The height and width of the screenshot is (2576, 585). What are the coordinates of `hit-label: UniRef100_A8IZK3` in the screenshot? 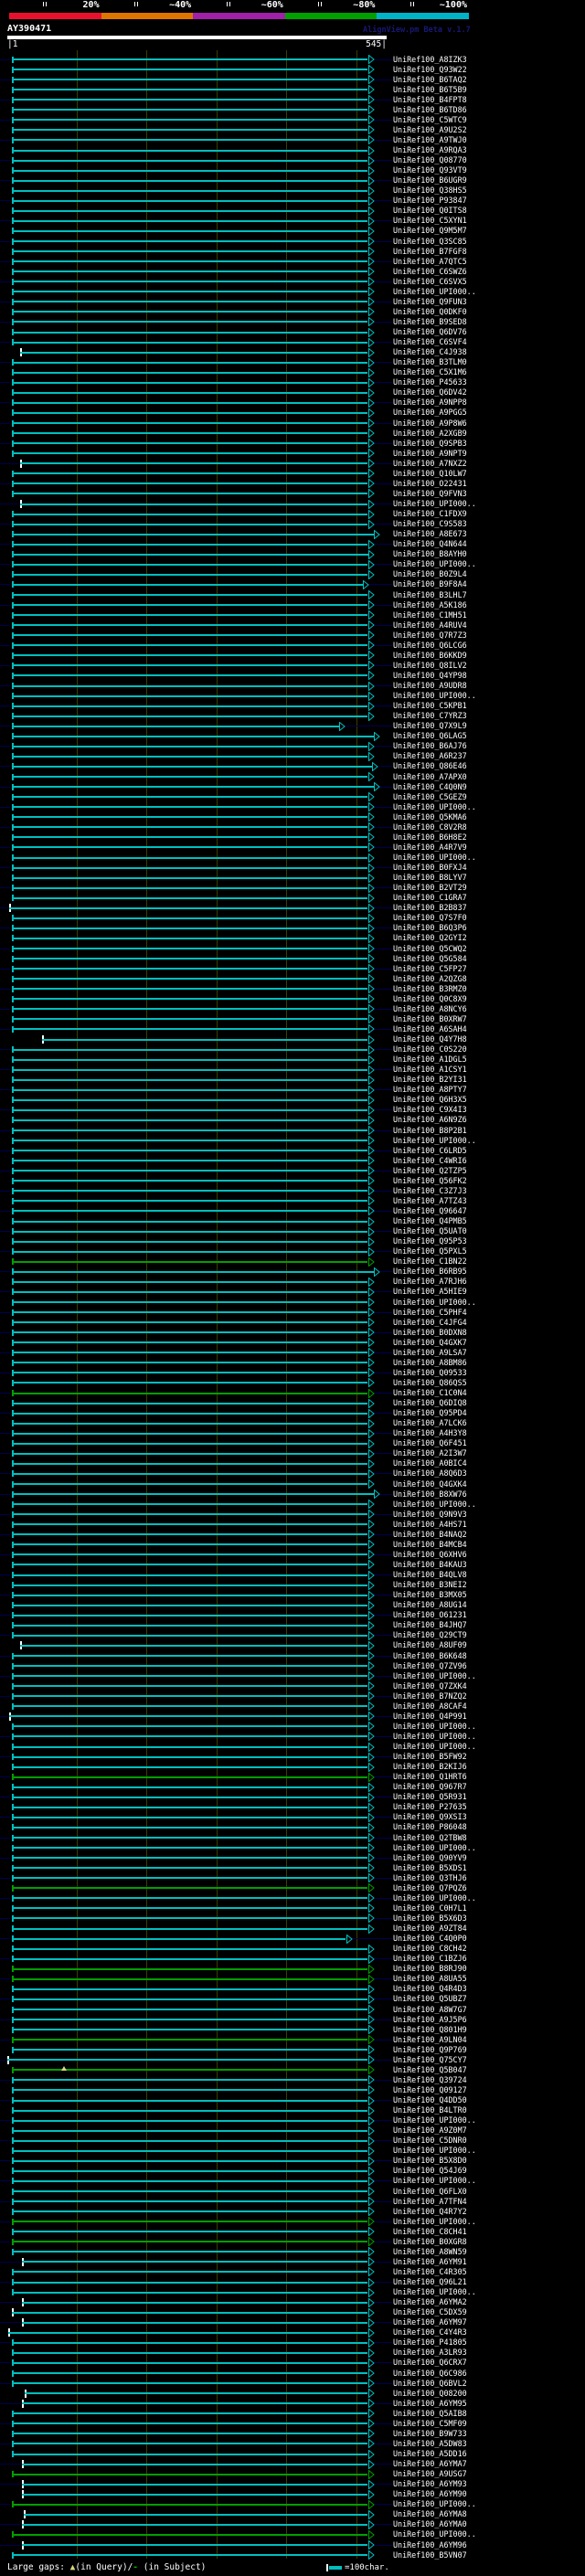 It's located at (430, 59).